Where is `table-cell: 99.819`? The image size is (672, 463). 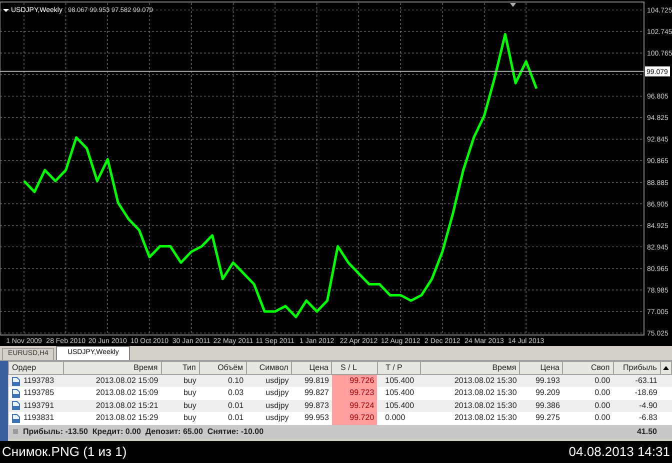 table-cell: 99.819 is located at coordinates (312, 380).